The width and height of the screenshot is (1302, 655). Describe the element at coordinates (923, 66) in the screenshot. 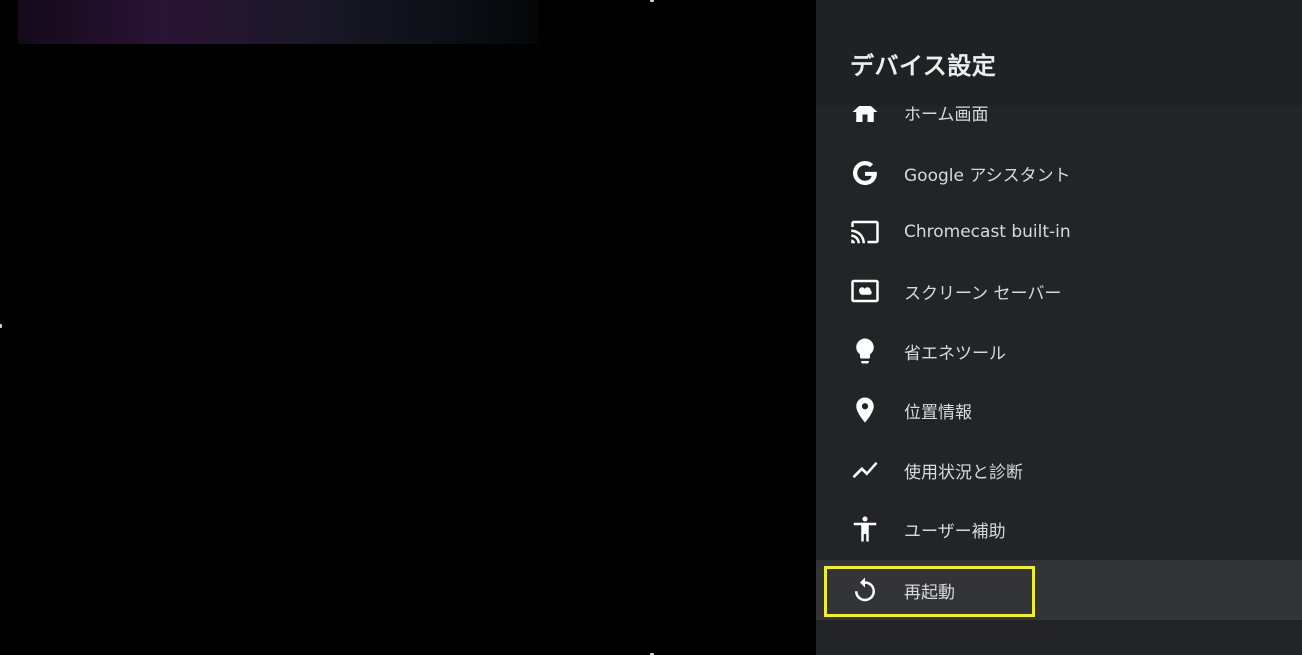

I see `panel-title: デバイス設定` at that location.